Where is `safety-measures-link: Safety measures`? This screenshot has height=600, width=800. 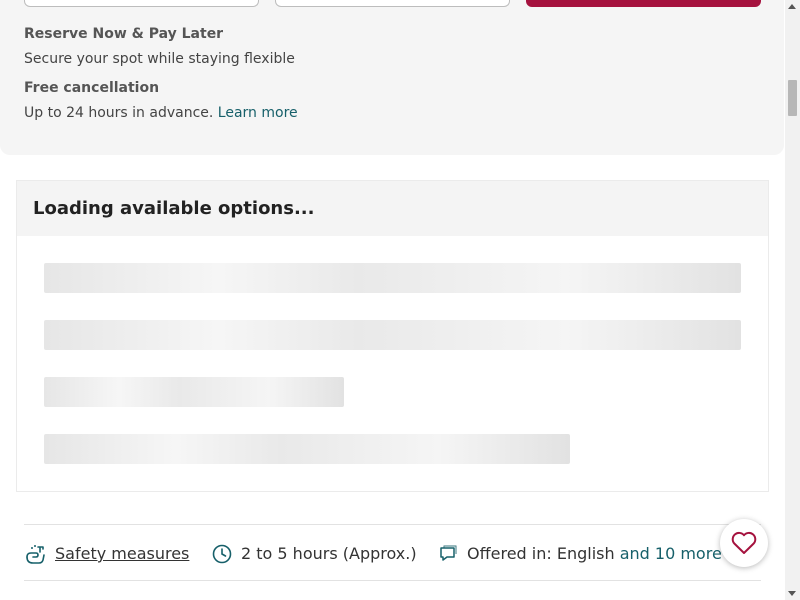
safety-measures-link: Safety measures is located at coordinates (122, 553).